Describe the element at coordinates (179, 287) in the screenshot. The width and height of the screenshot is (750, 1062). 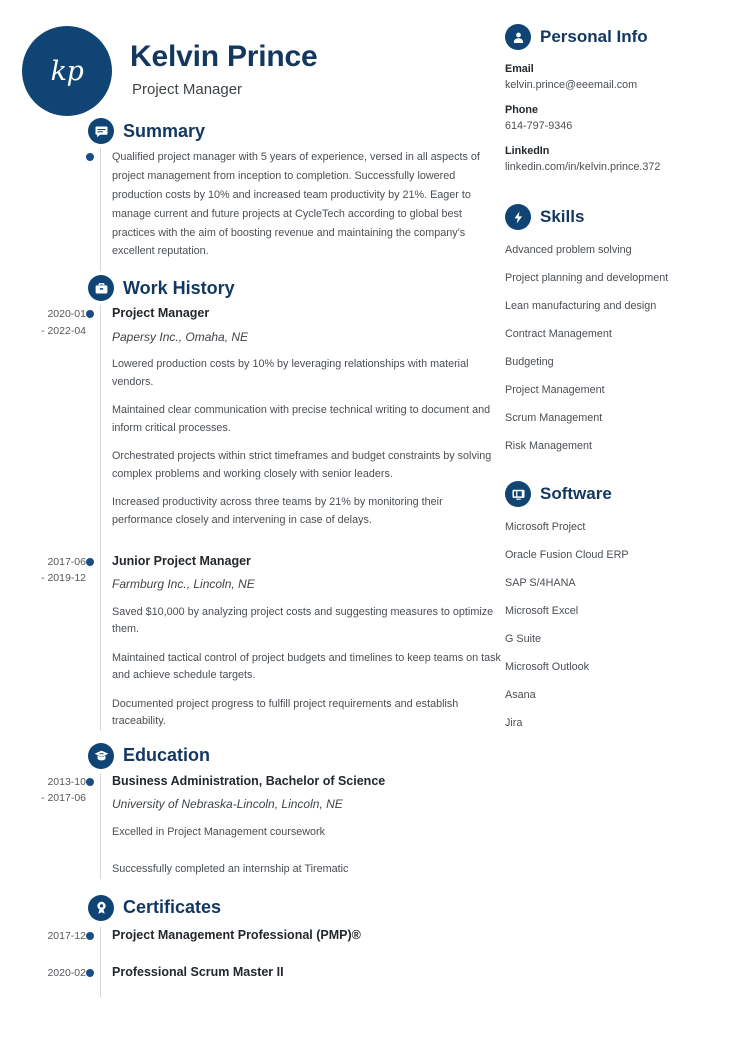
I see `section-title-work-history: Work History` at that location.